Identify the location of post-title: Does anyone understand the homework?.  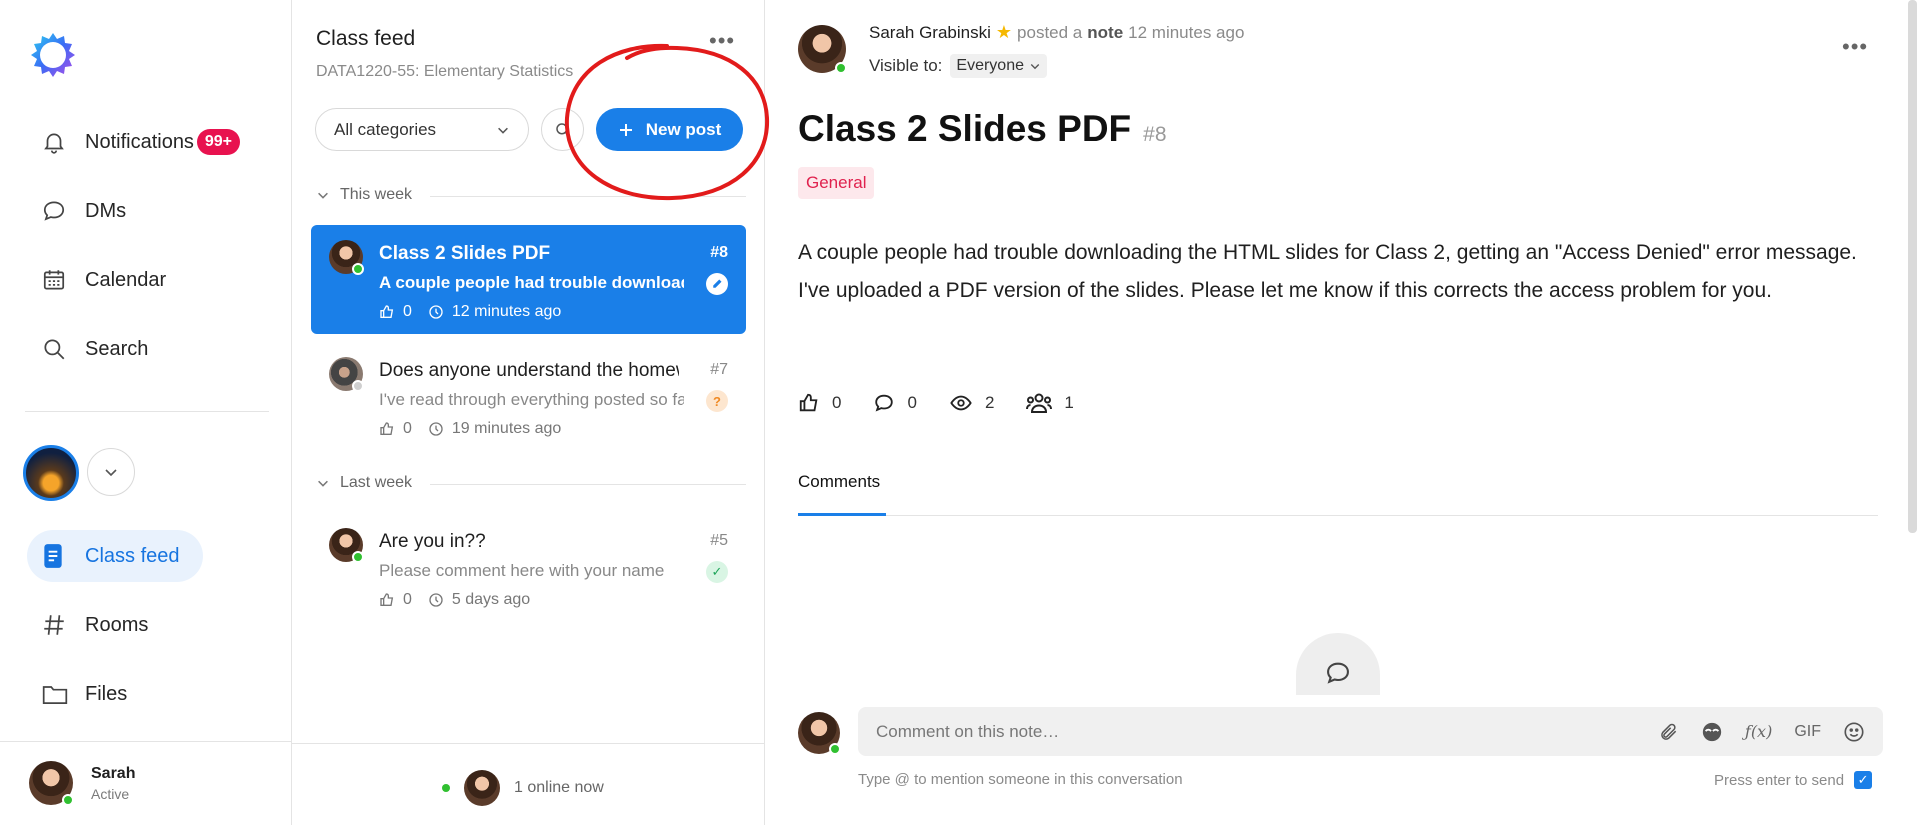
(529, 370).